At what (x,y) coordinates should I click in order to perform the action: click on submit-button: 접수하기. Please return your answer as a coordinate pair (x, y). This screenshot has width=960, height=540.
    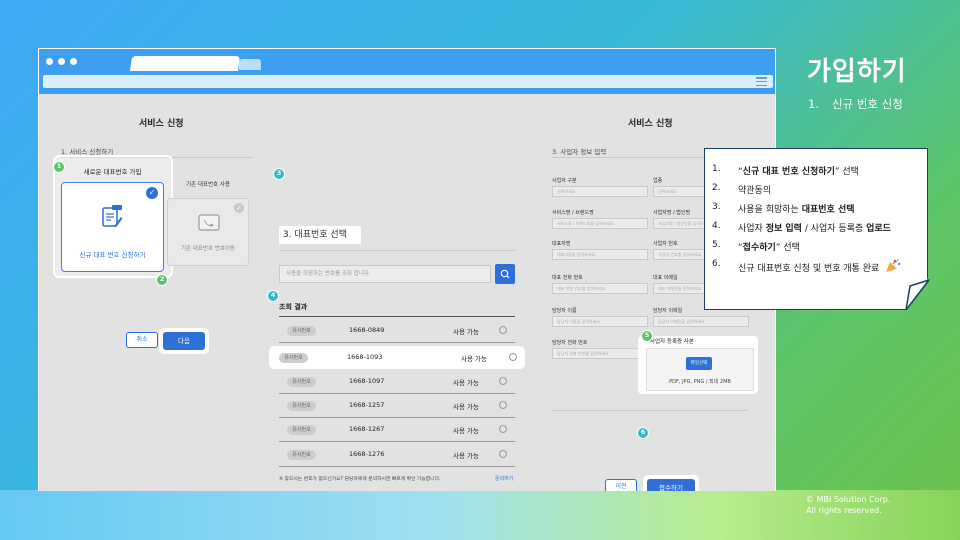
    Looking at the image, I should click on (671, 485).